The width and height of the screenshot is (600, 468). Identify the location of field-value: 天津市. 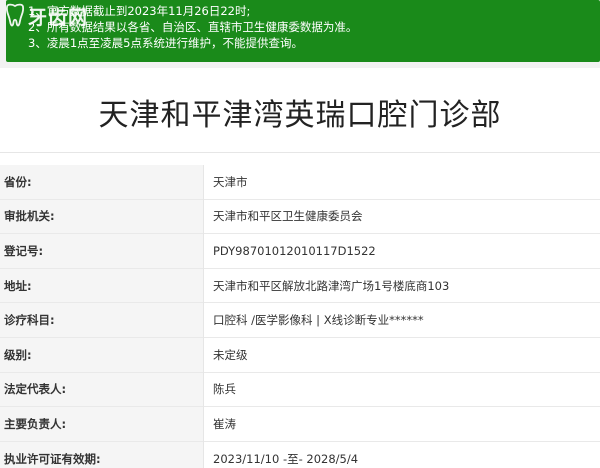
(230, 181).